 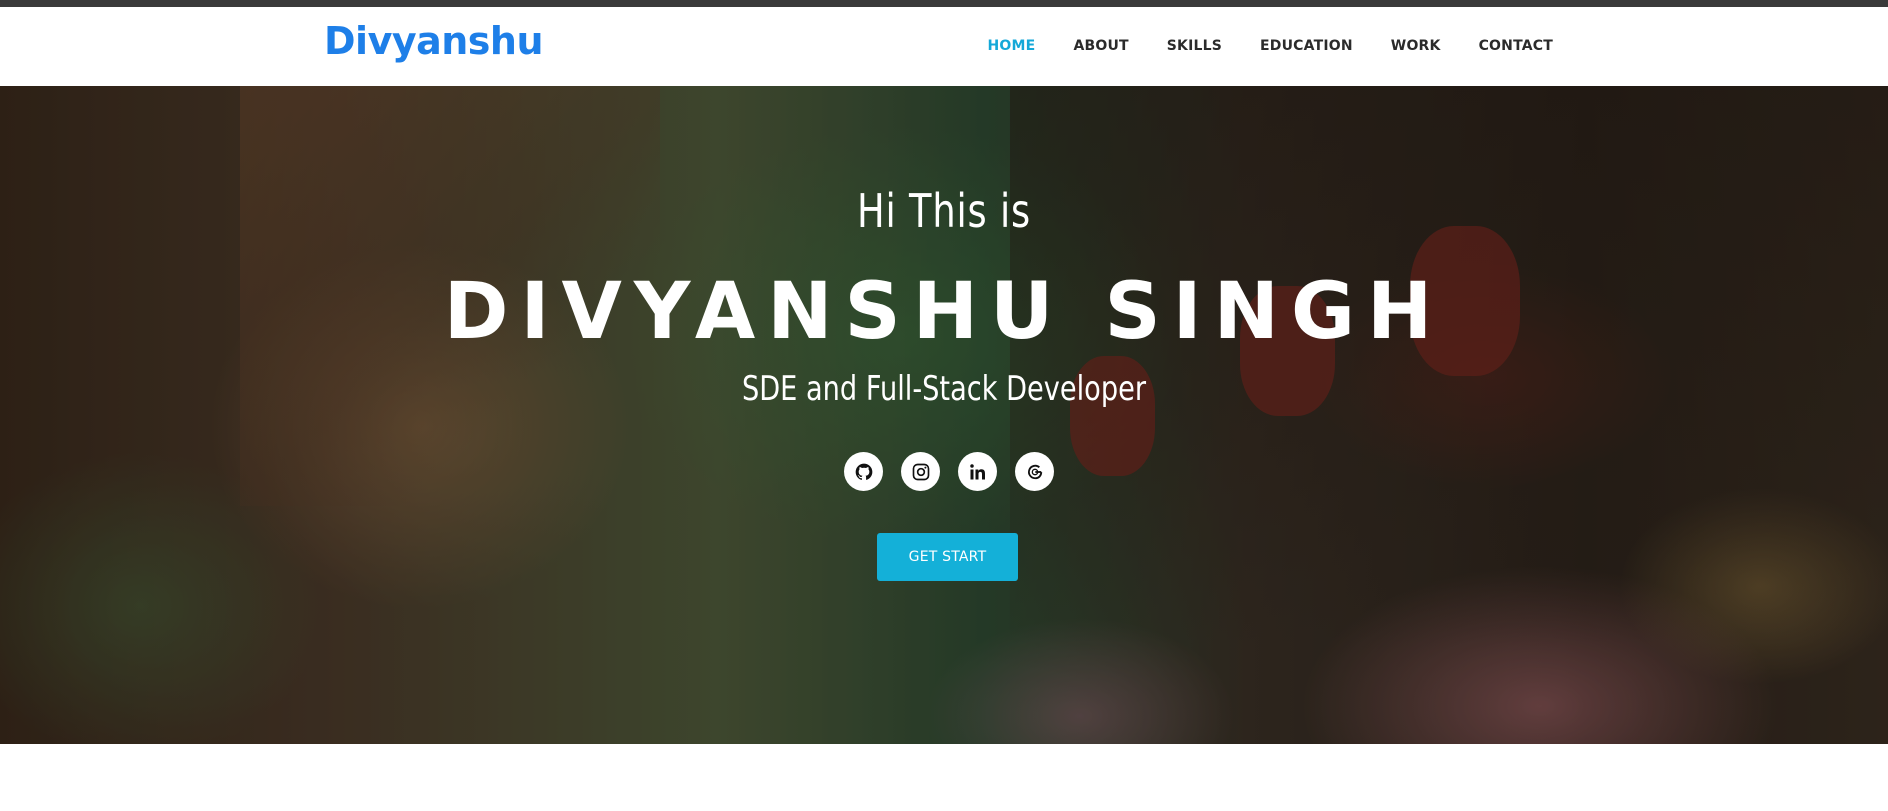 I want to click on github-link, so click(x=863, y=471).